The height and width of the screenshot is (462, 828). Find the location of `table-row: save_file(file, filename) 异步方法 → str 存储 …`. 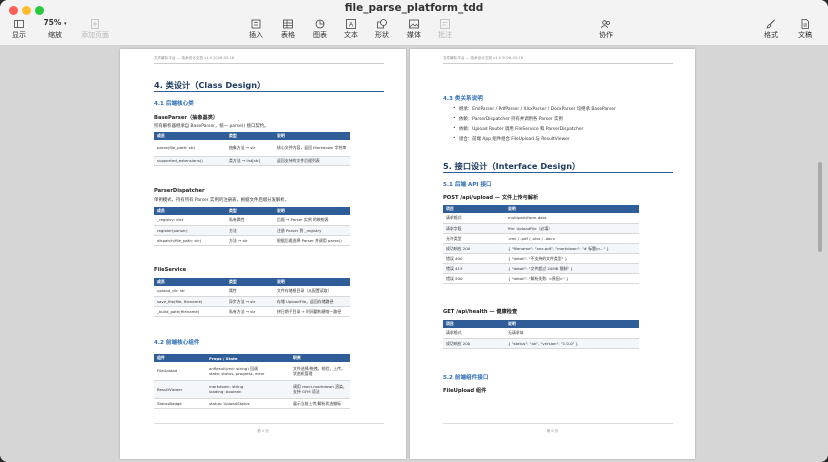

table-row: save_file(file, filename) 异步方法 → str 存储 … is located at coordinates (252, 301).